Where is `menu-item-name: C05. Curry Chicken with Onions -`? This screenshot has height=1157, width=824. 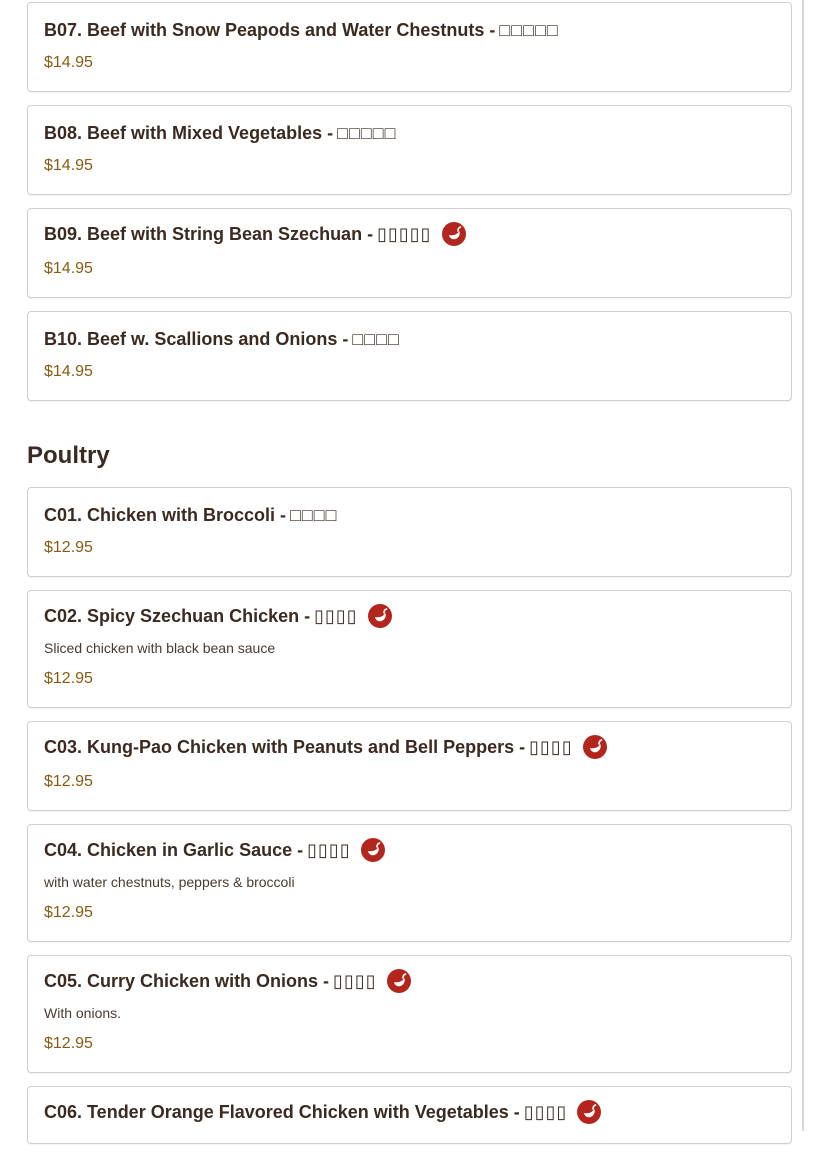
menu-item-name: C05. Curry Chicken with Onions - is located at coordinates (187, 980).